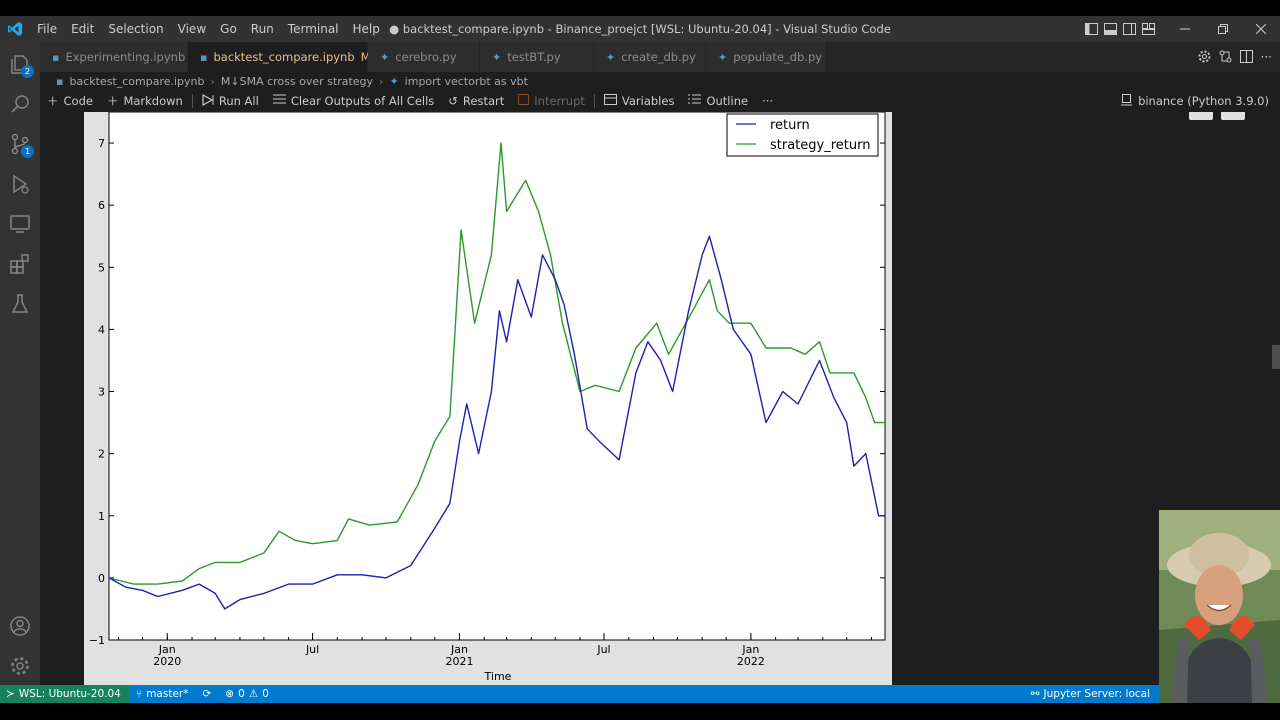 This screenshot has width=1280, height=720. What do you see at coordinates (167, 661) in the screenshot?
I see `x-tick-year-label: 2020` at bounding box center [167, 661].